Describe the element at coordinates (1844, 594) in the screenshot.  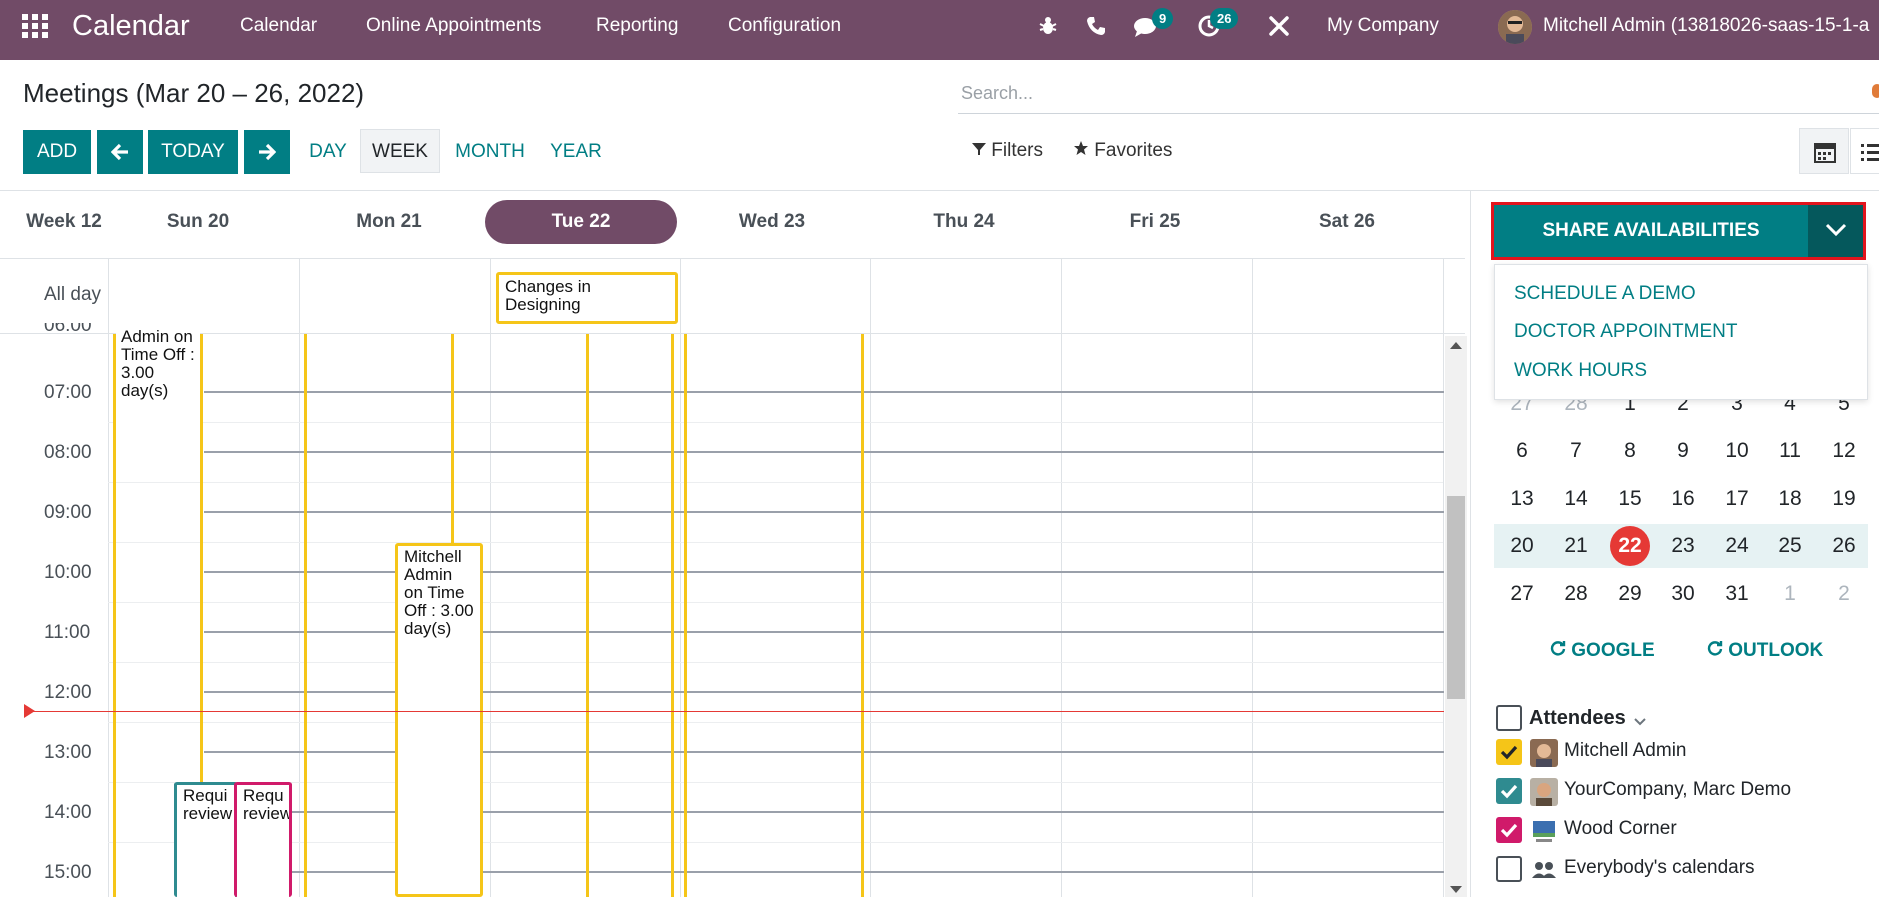
I see `mini-calendar-day: 2` at that location.